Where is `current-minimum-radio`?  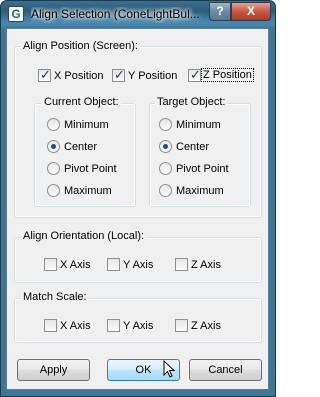
current-minimum-radio is located at coordinates (53, 124).